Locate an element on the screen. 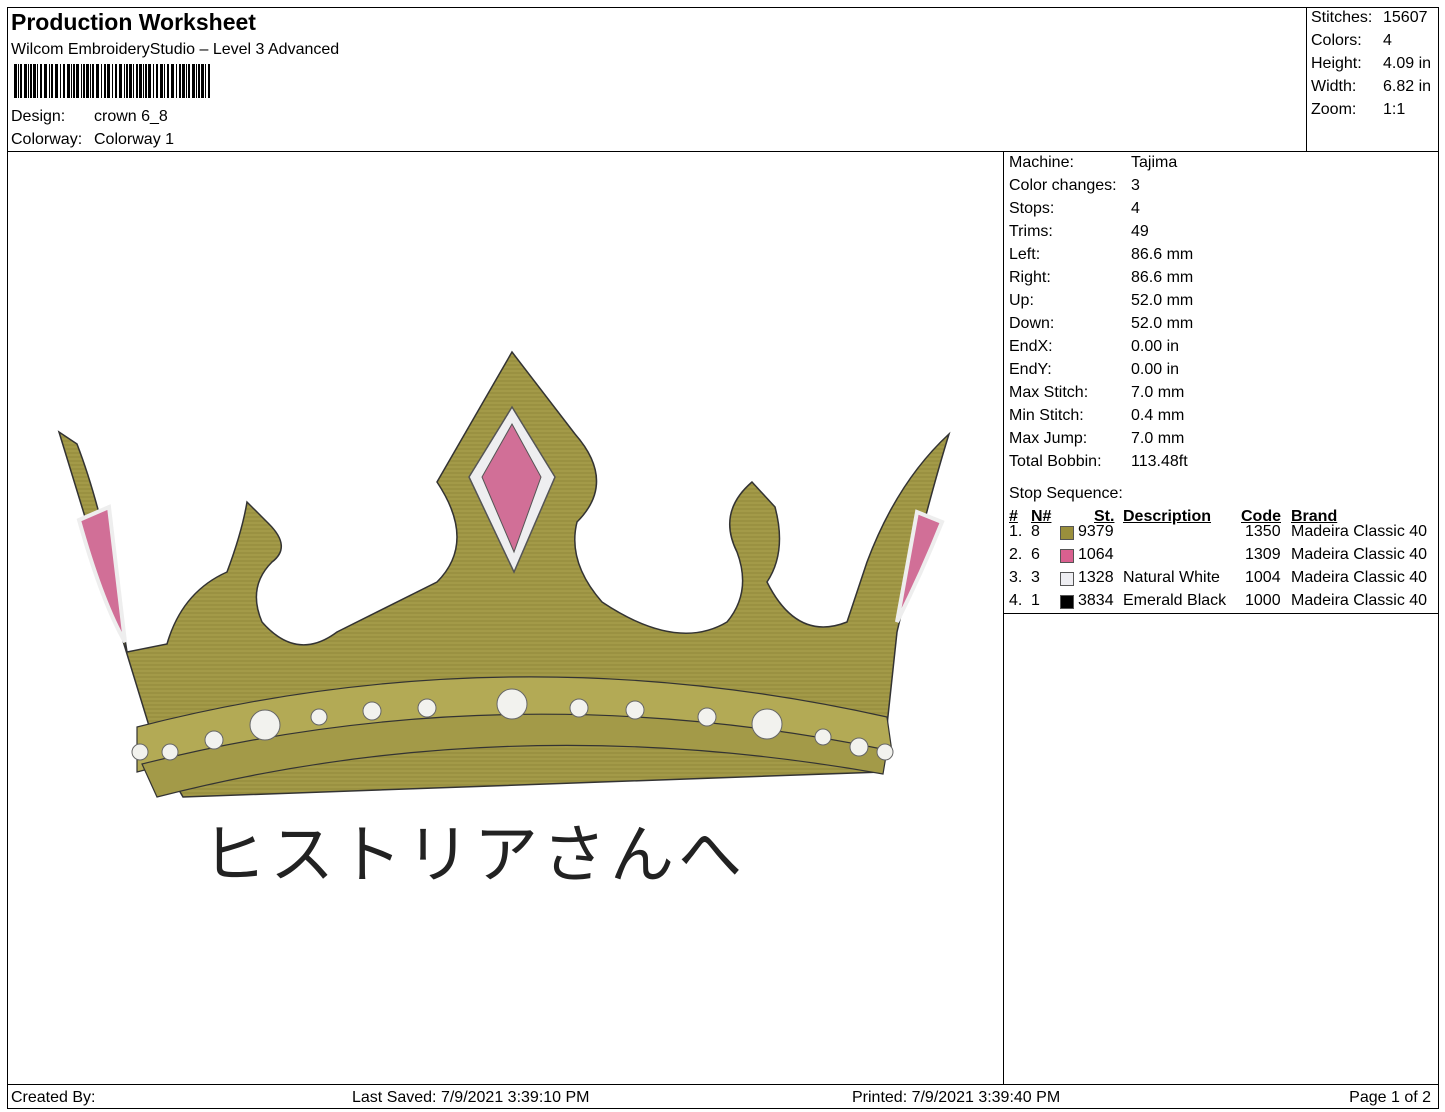  footer-last-saved: Last Saved: 7/9/2021 3:39:10 PM is located at coordinates (471, 1097).